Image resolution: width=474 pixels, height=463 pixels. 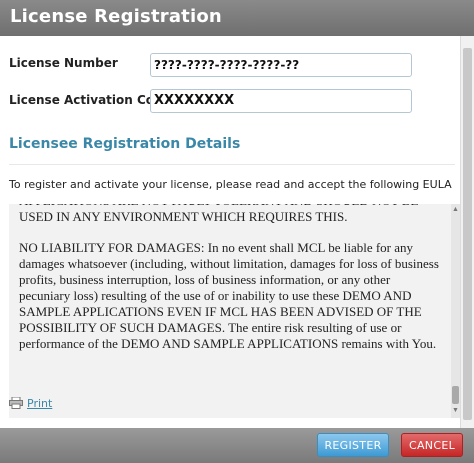 I want to click on activation-code-label: License Activation Code, so click(x=90, y=100).